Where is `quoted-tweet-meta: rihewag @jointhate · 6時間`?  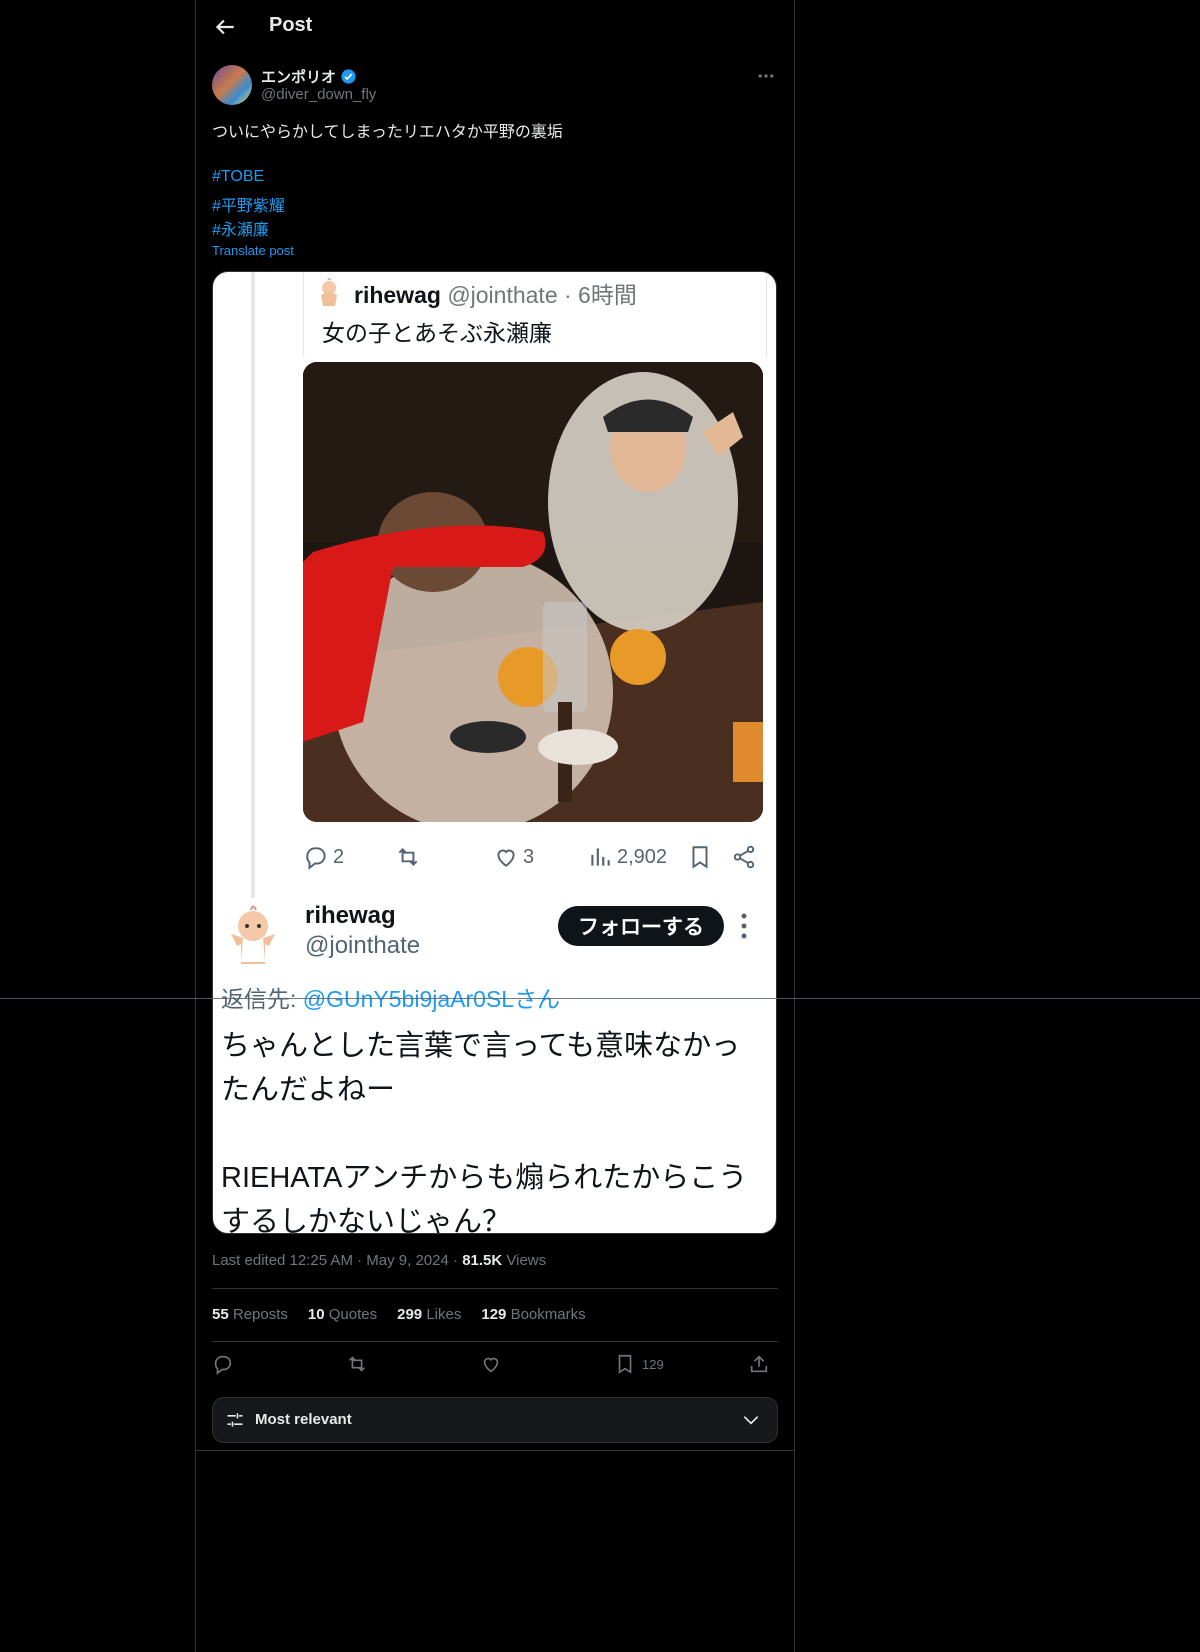 quoted-tweet-meta: rihewag @jointhate · 6時間 is located at coordinates (495, 293).